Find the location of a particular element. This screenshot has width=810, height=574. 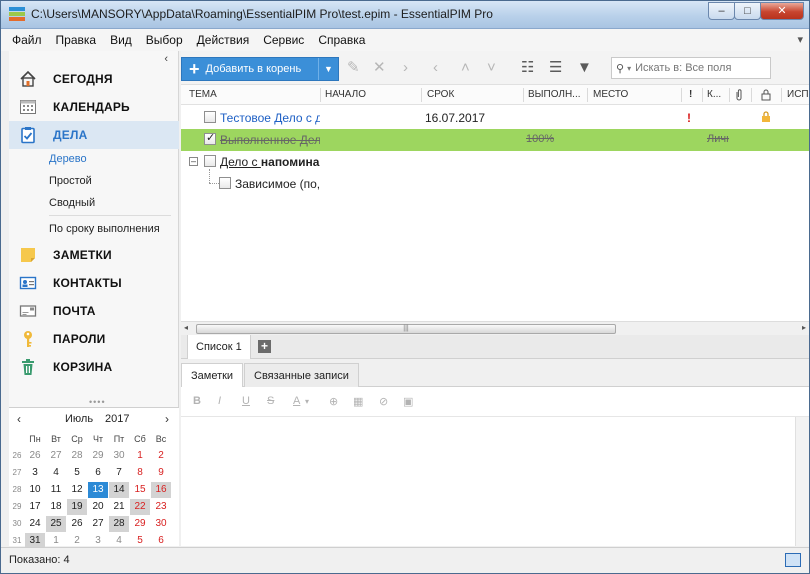

subview-summary: Сводный is located at coordinates (72, 203).